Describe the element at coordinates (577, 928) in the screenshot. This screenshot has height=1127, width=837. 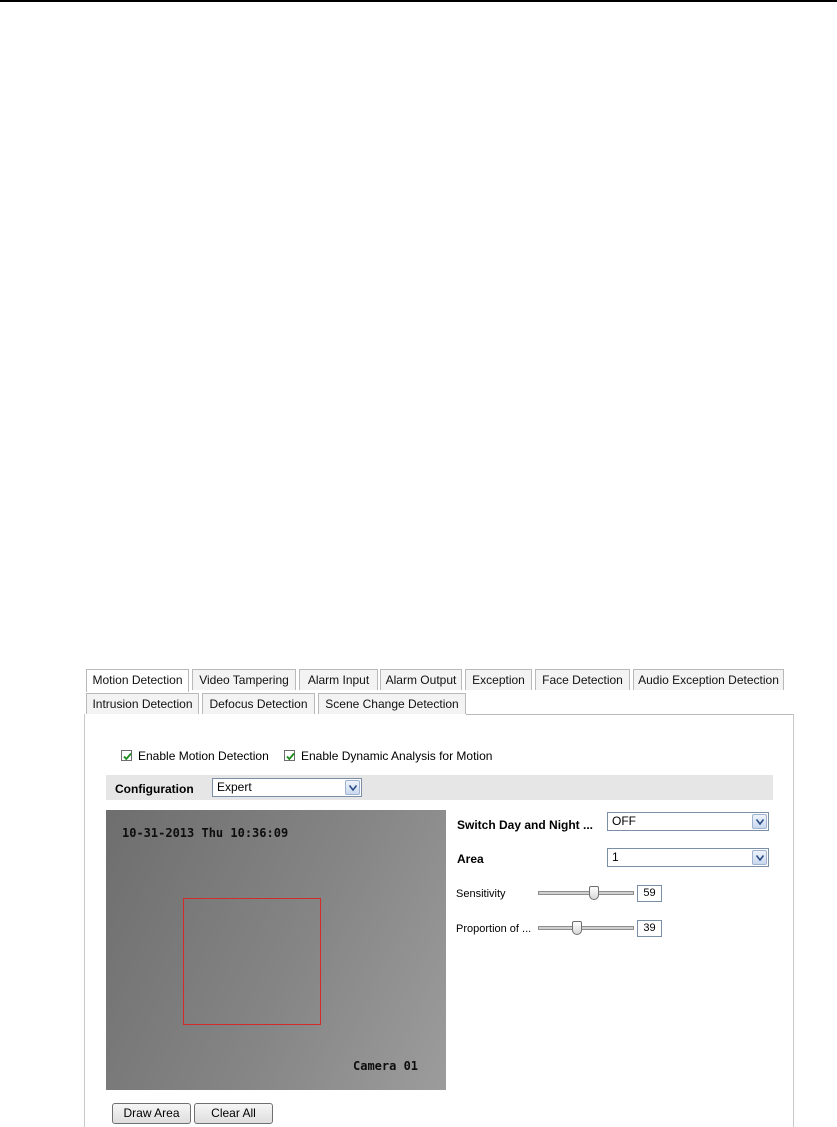
I see `proportion-slider-thumb` at that location.